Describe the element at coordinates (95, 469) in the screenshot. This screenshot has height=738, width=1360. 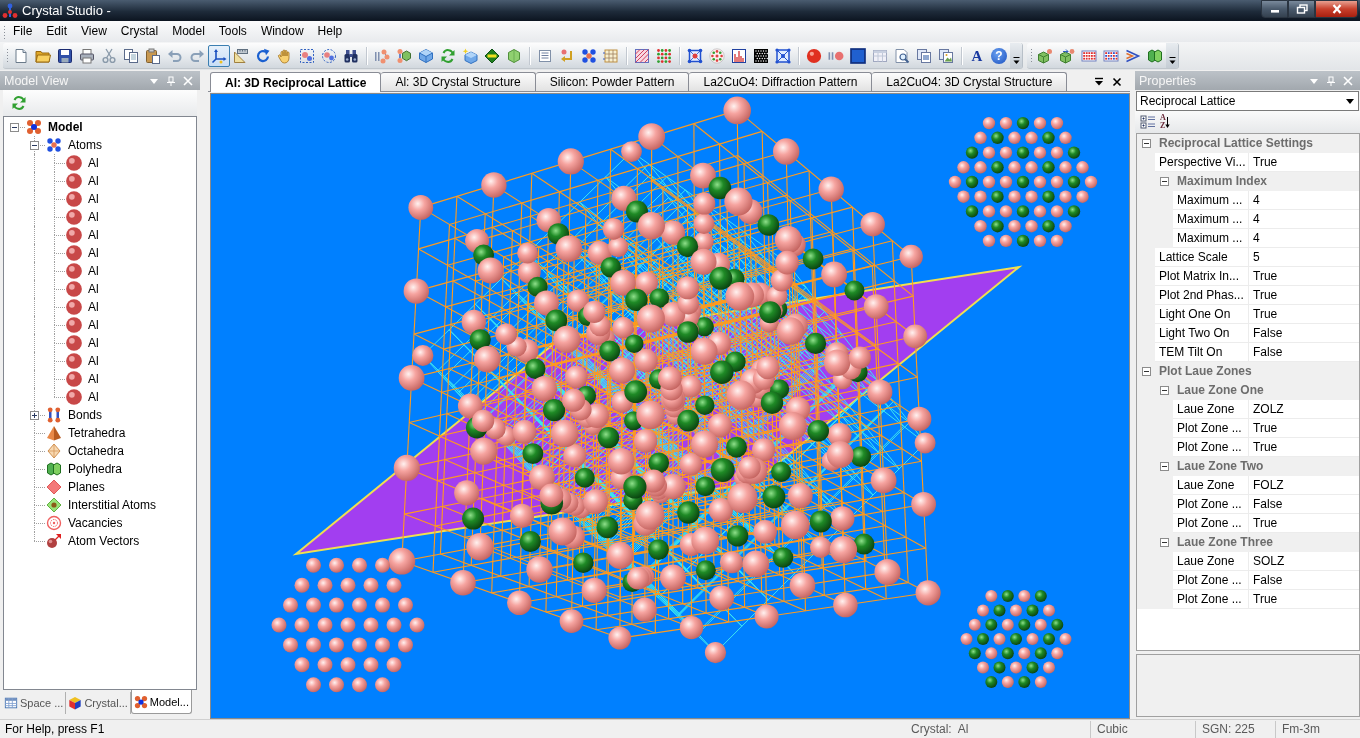
I see `tree-item: Polyhedra` at that location.